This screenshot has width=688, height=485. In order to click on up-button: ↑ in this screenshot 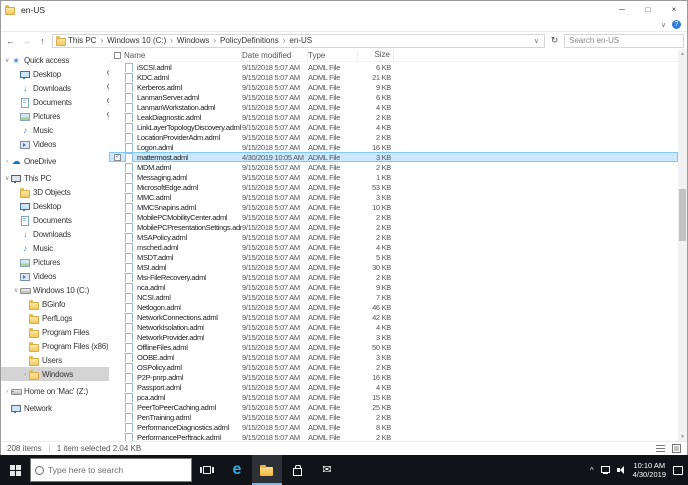, I will do `click(42, 41)`.